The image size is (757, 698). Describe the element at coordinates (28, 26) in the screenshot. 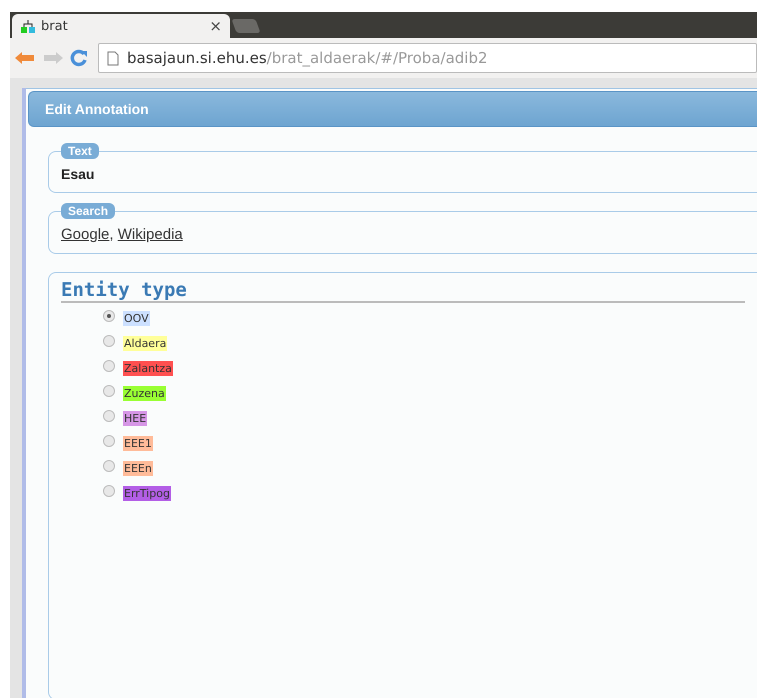

I see `diagram-icon` at that location.